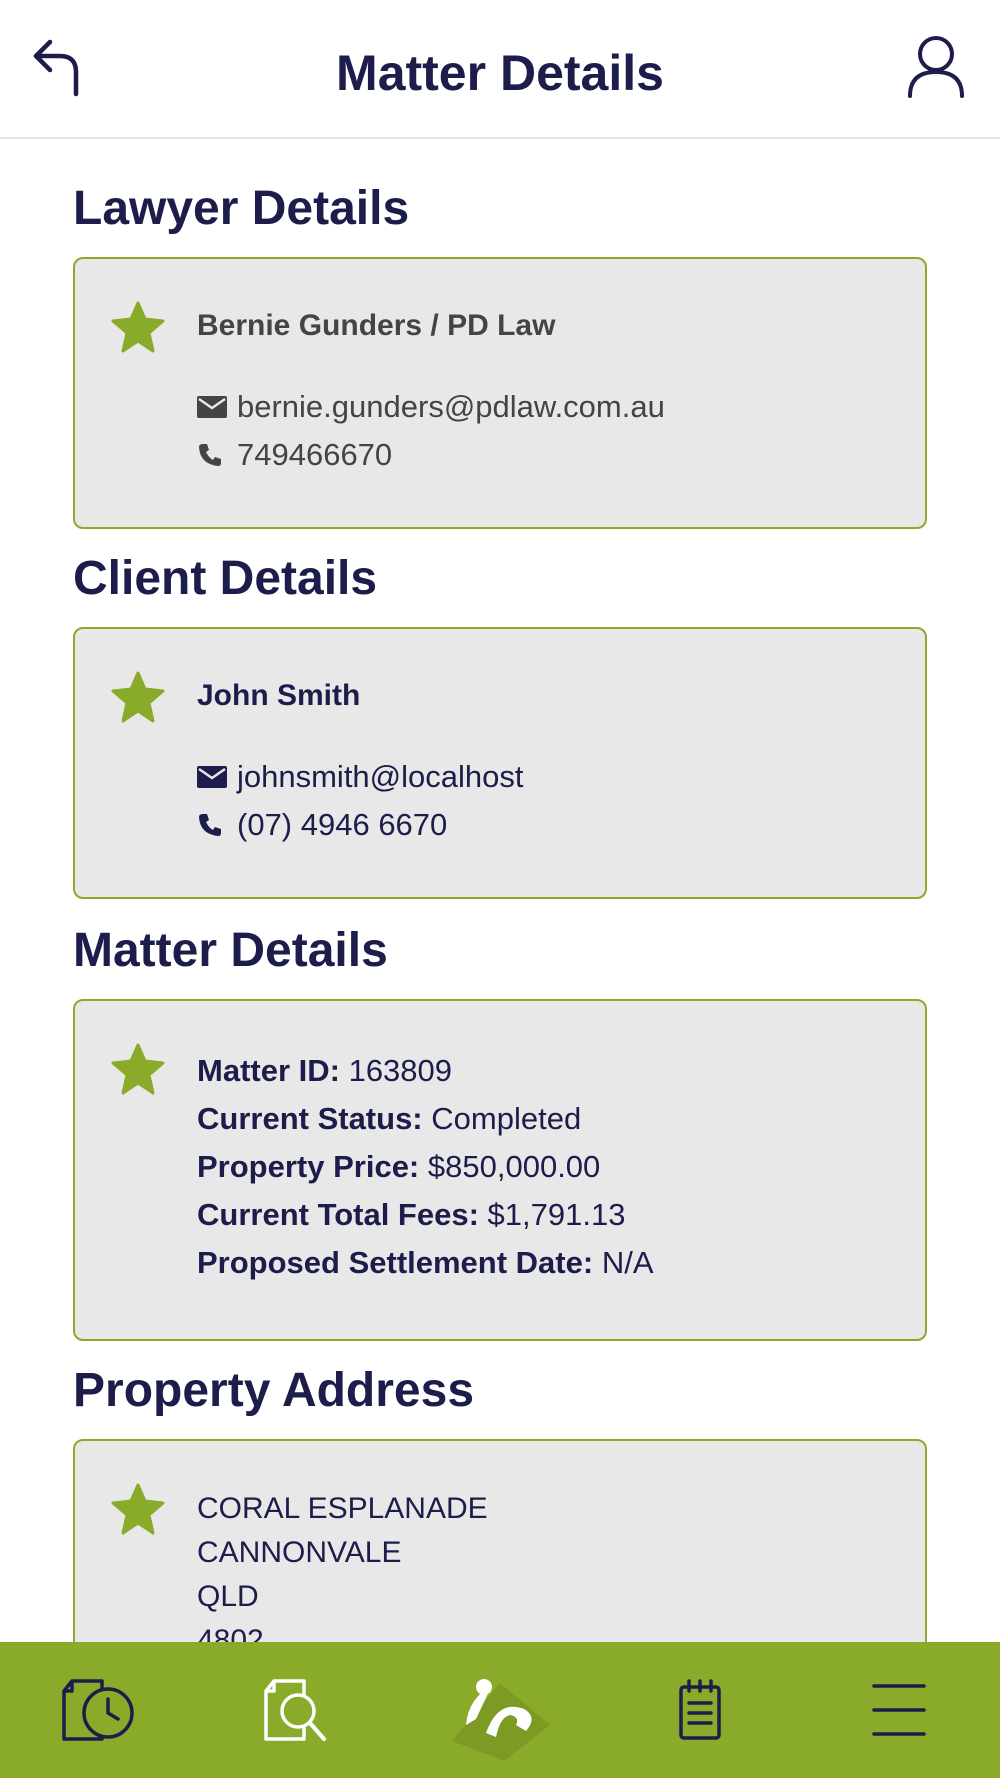 This screenshot has width=1000, height=1778. What do you see at coordinates (431, 455) in the screenshot?
I see `lawyer-phone-row: 749466670` at bounding box center [431, 455].